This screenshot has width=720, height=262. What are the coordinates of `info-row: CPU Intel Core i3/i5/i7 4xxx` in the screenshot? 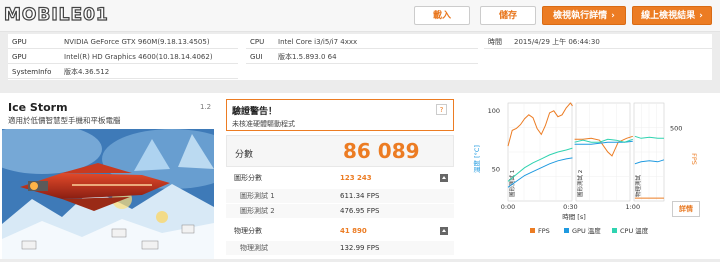 It's located at (362, 42).